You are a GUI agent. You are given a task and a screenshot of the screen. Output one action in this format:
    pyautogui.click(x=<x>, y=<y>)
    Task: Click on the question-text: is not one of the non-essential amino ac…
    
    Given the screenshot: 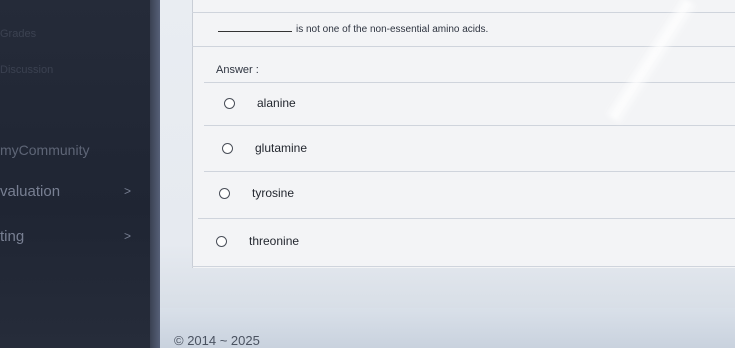 What is the action you would take?
    pyautogui.click(x=353, y=29)
    